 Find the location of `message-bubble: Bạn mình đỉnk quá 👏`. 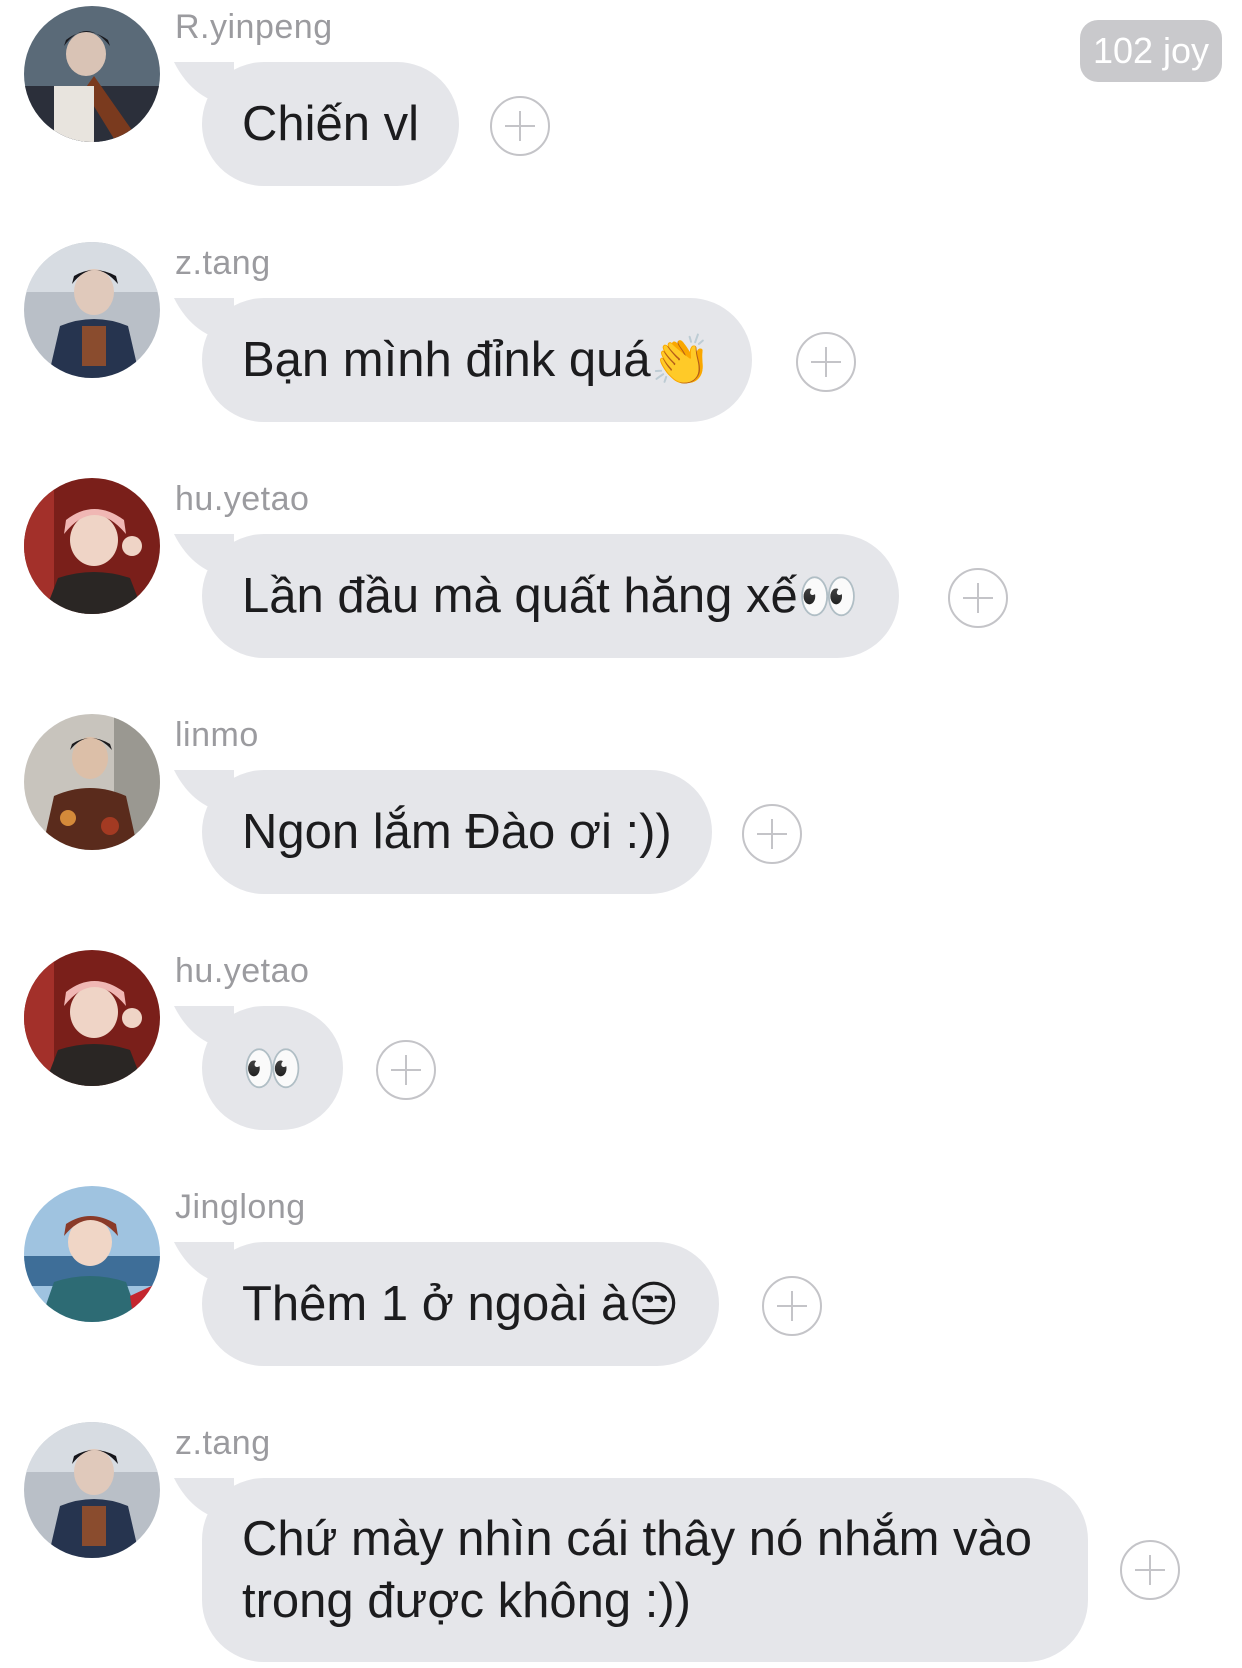

message-bubble: Bạn mình đỉnk quá 👏 is located at coordinates (477, 360).